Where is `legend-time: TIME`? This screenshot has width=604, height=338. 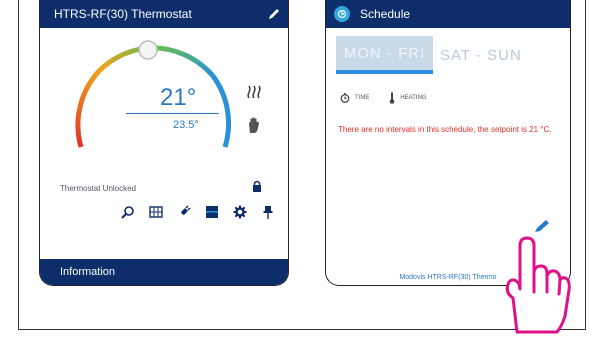
legend-time: TIME is located at coordinates (354, 98).